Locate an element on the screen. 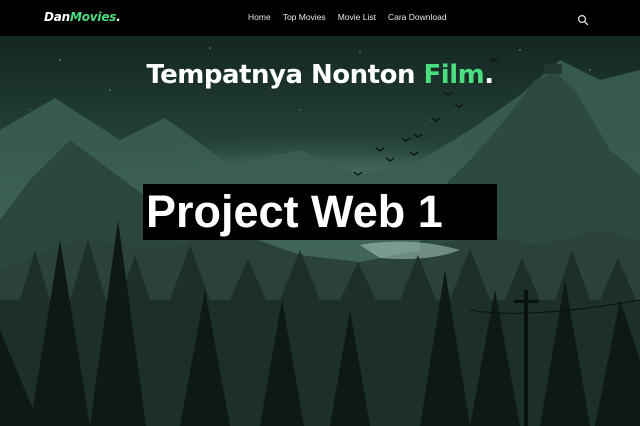 The height and width of the screenshot is (426, 640). brand-suffix: Movies is located at coordinates (93, 17).